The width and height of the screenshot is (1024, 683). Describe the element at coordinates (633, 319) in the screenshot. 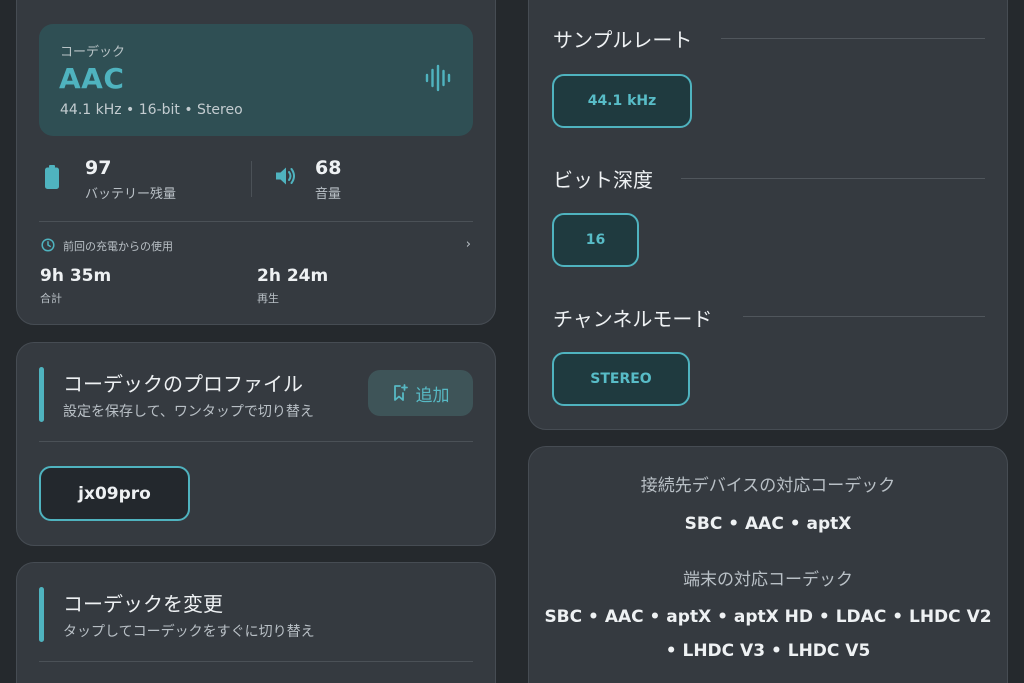

I see `channel-mode-title: チャンネルモード` at that location.